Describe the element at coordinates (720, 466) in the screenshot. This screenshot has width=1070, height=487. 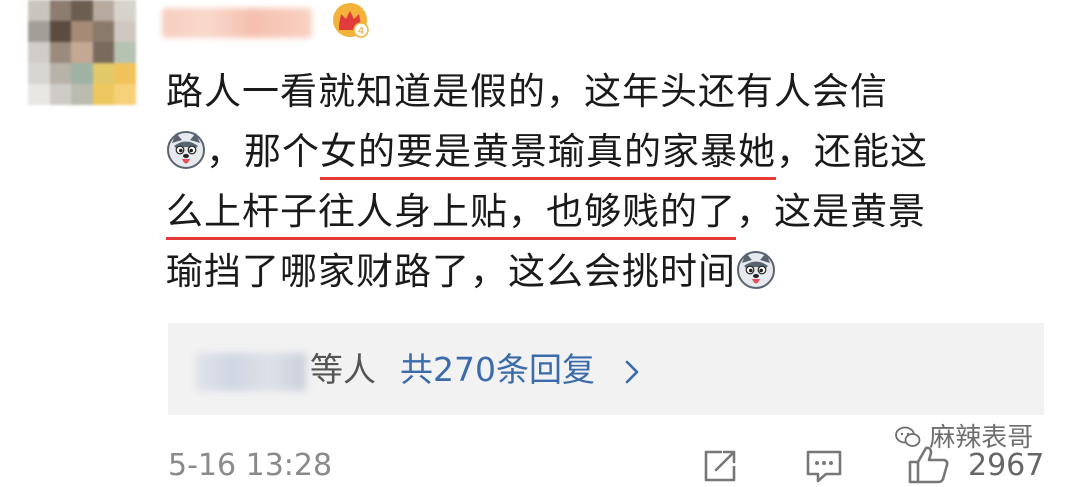
I see `share-icon` at that location.